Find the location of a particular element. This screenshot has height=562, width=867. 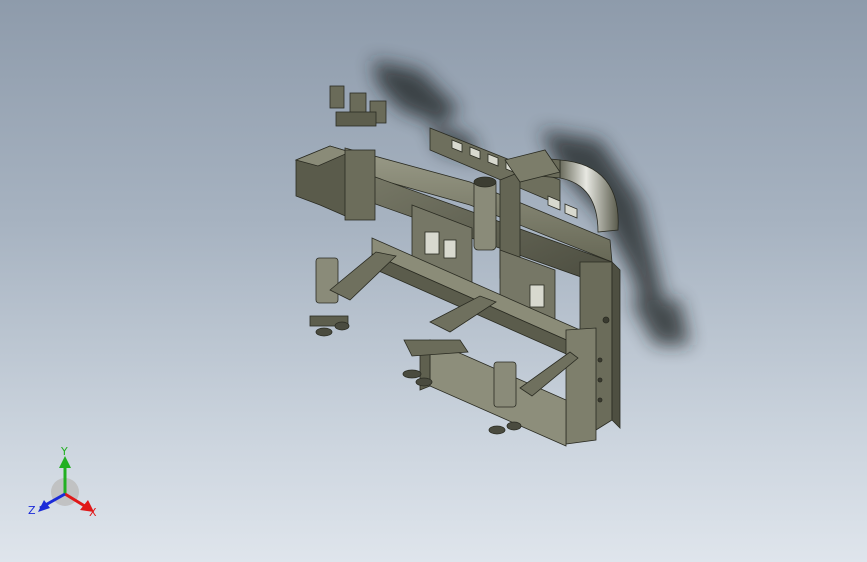

z-axis-label: Z is located at coordinates (32, 510).